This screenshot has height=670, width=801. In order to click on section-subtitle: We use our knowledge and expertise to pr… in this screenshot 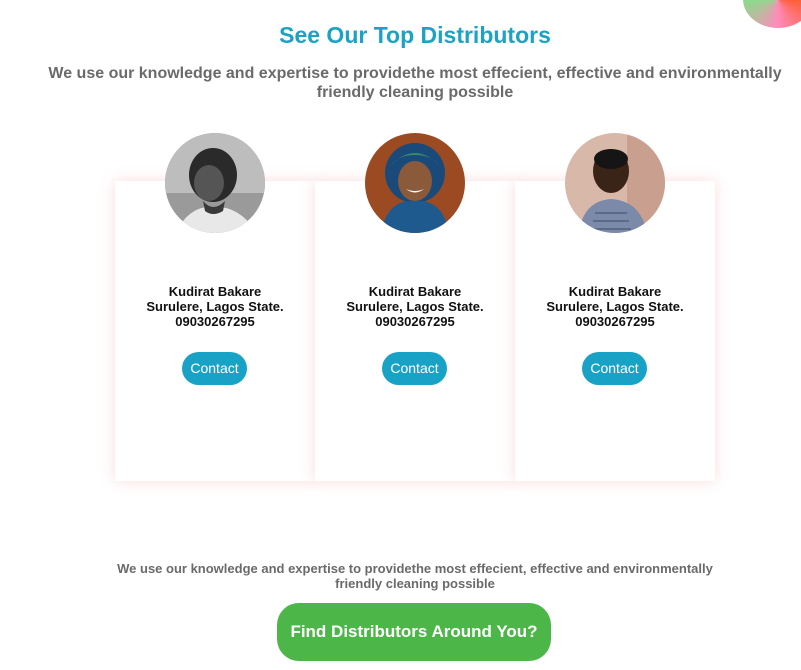, I will do `click(415, 83)`.